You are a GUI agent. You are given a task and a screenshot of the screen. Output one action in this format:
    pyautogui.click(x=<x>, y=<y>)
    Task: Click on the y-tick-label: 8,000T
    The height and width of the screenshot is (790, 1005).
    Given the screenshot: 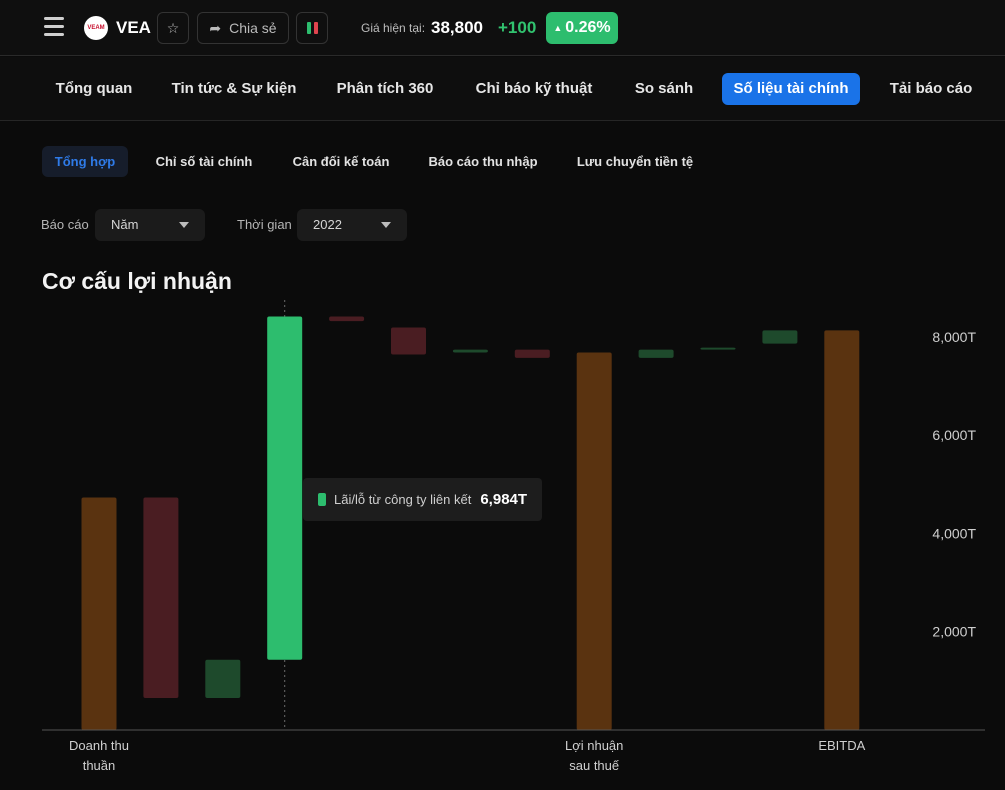 What is the action you would take?
    pyautogui.click(x=954, y=337)
    